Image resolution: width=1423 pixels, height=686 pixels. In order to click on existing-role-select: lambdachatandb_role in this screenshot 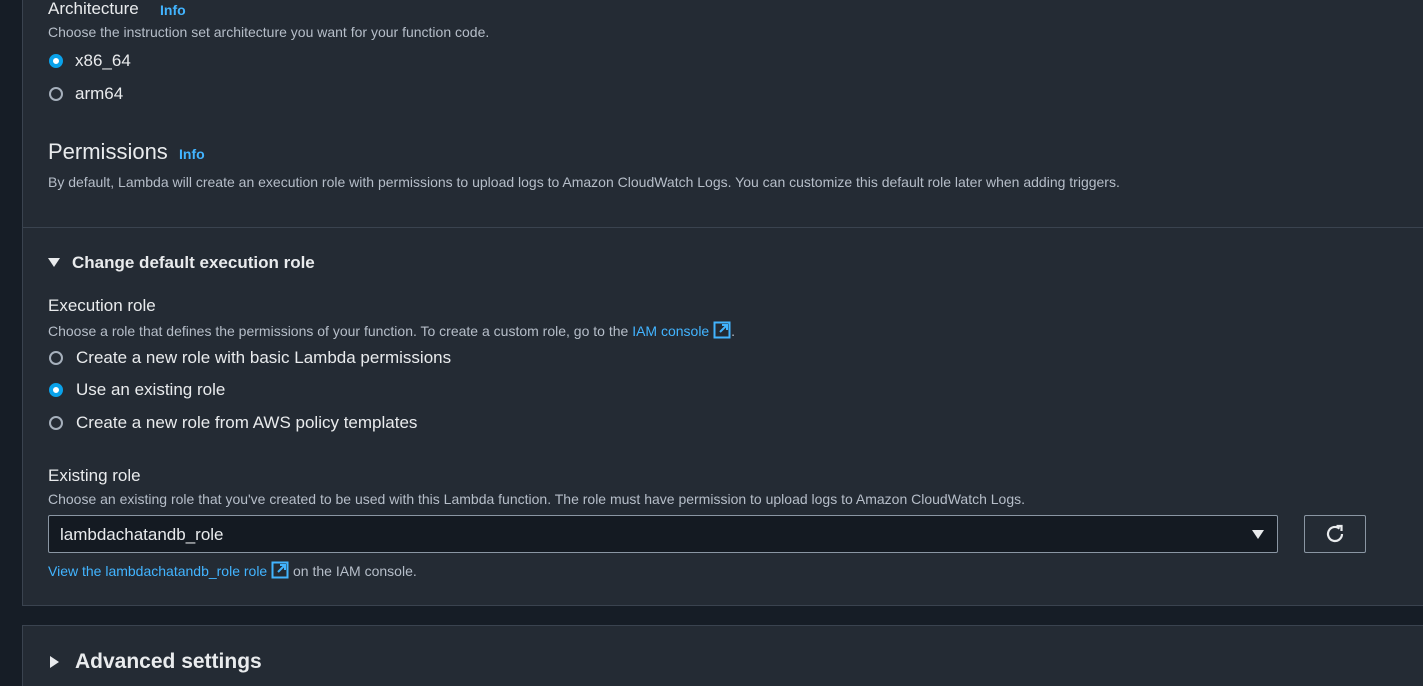, I will do `click(663, 534)`.